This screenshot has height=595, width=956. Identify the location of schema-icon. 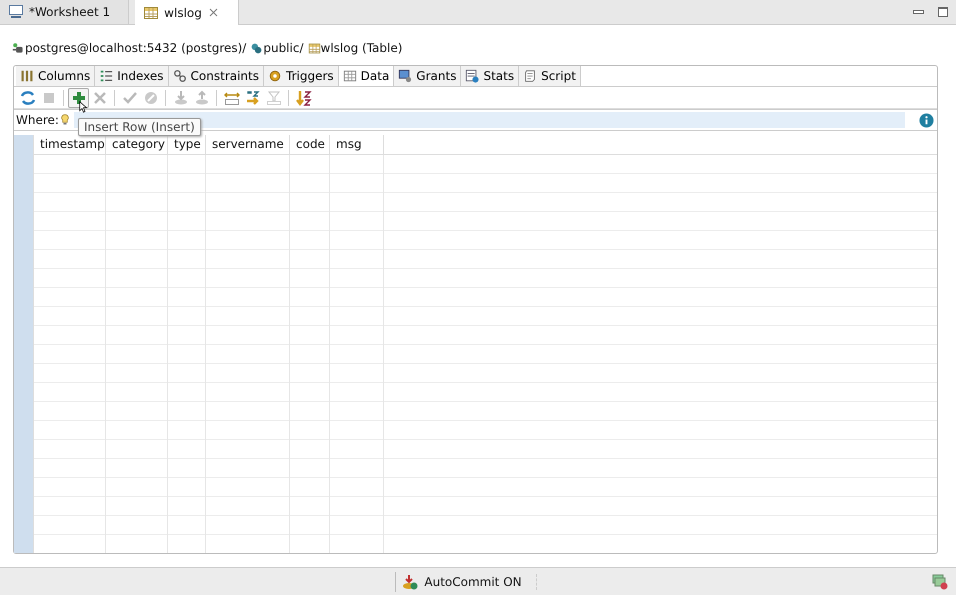
(257, 48).